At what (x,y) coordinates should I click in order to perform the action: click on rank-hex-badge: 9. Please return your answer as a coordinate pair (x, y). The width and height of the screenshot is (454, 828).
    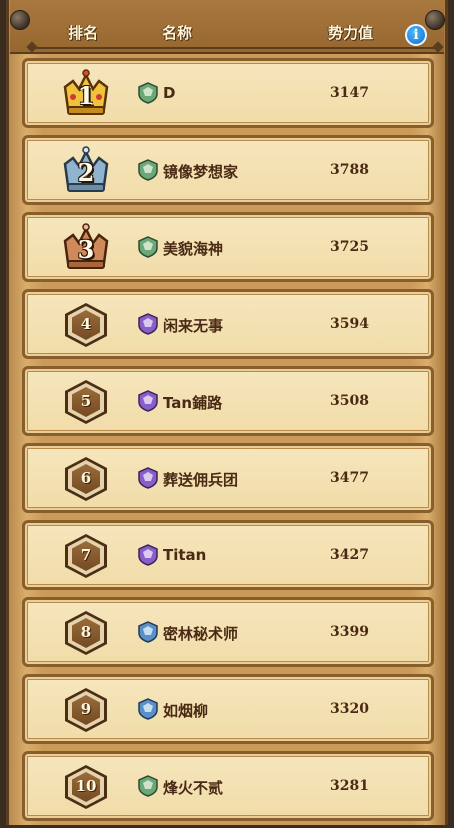
    Looking at the image, I should click on (86, 710).